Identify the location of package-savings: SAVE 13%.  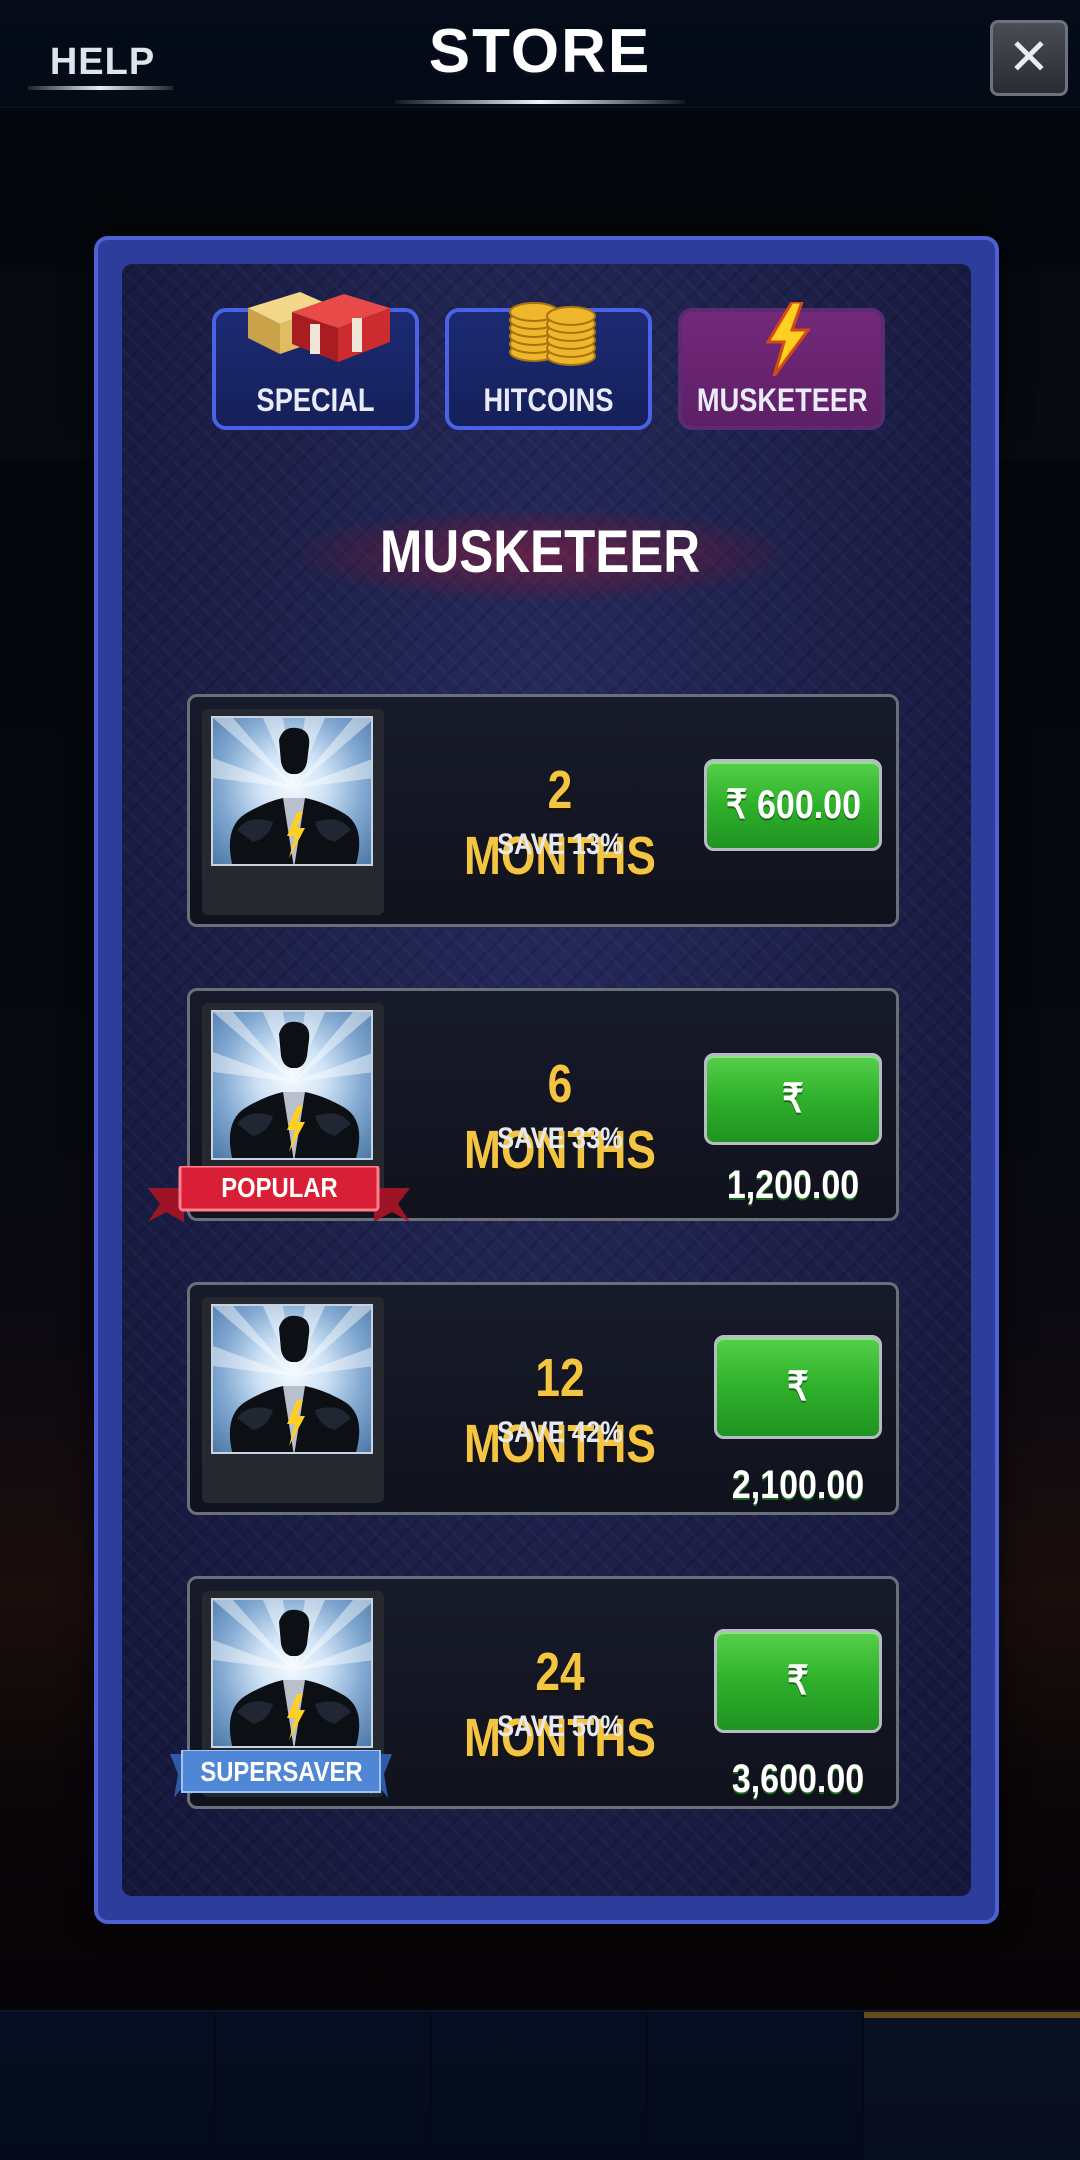
(560, 844).